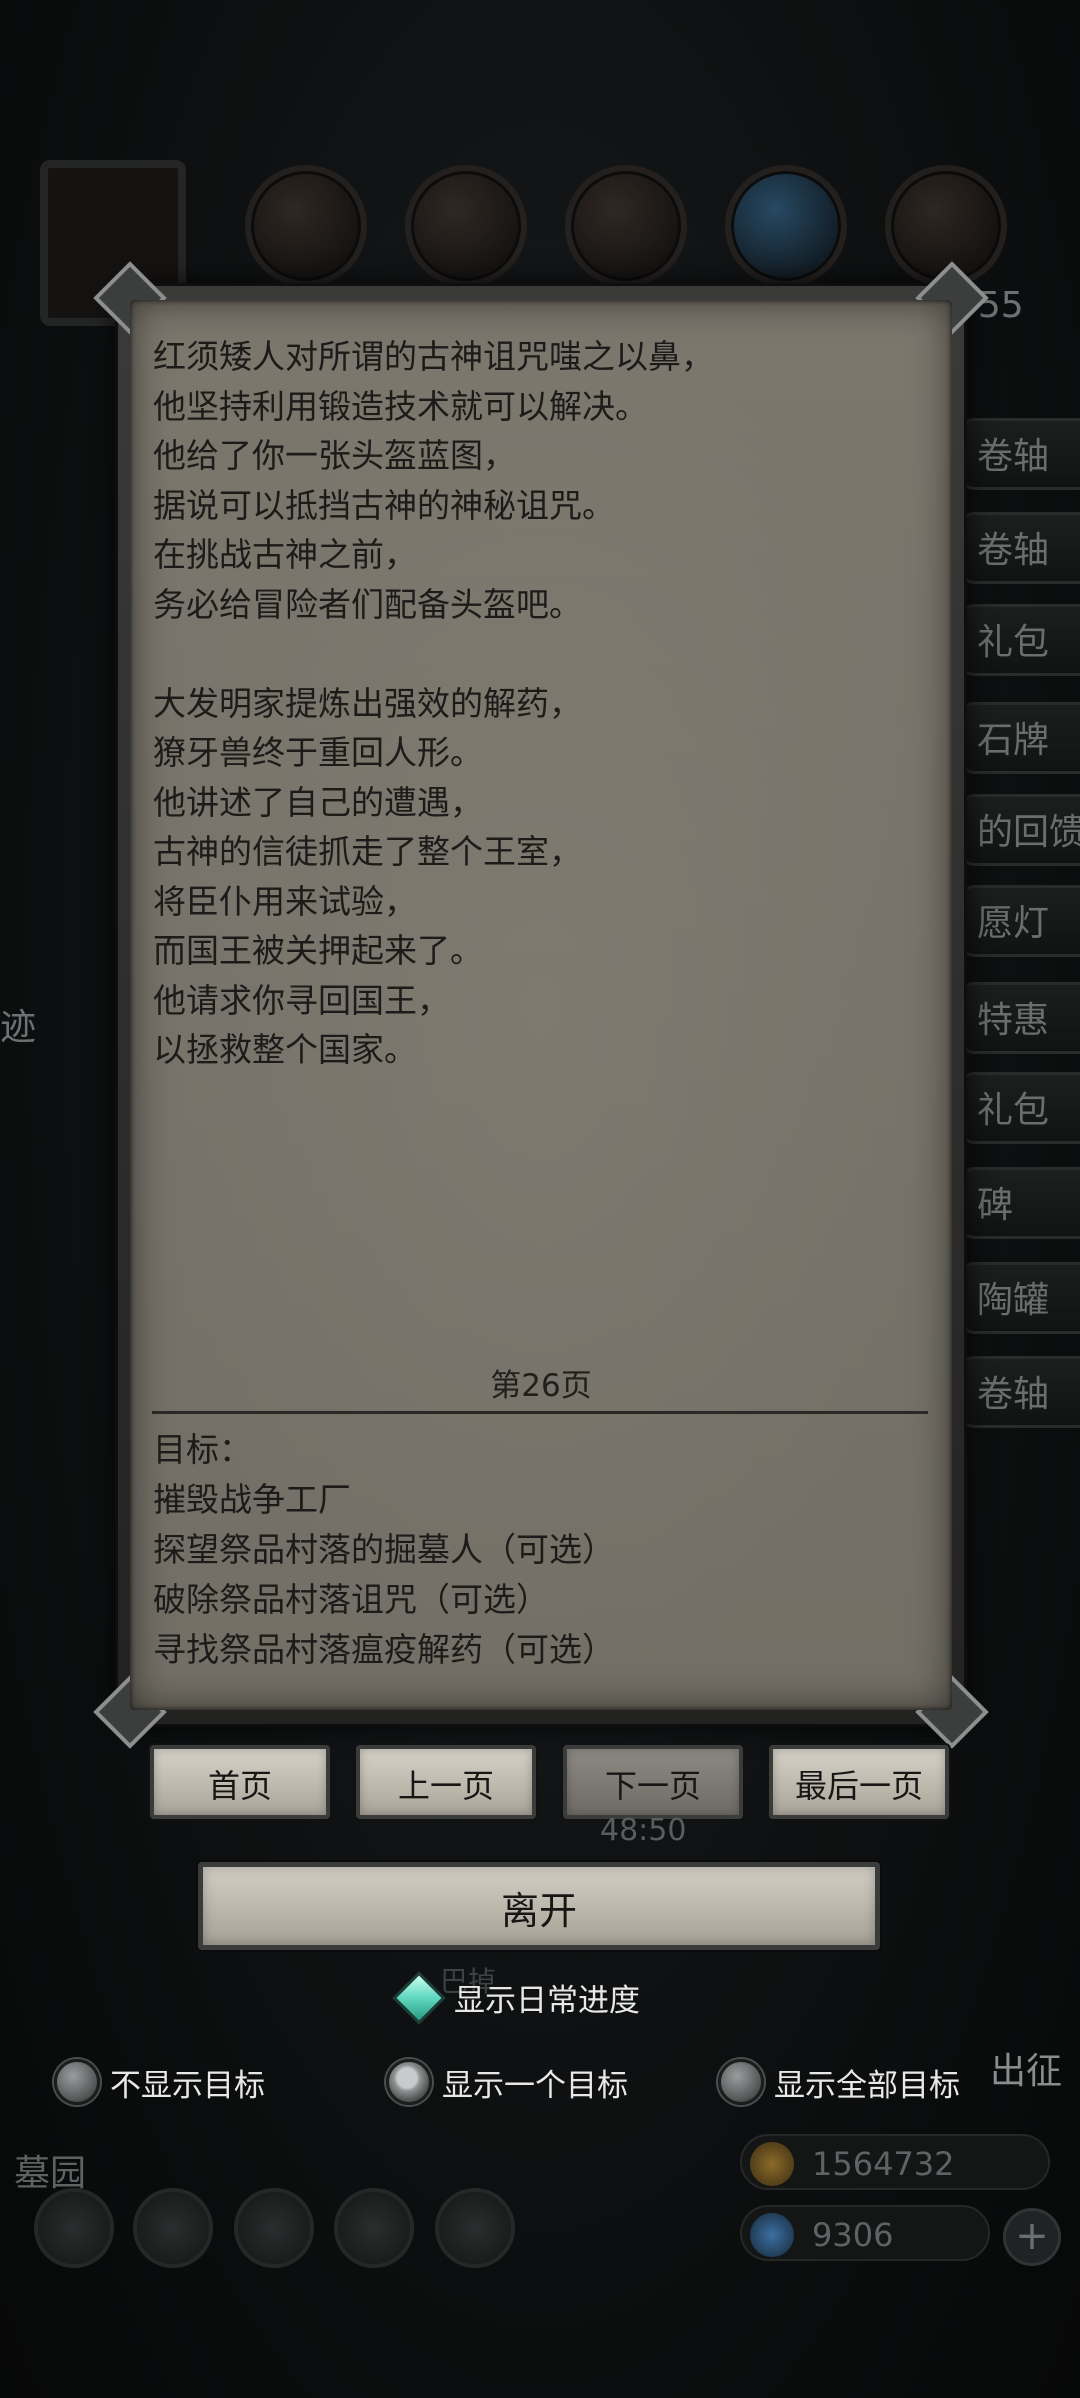  Describe the element at coordinates (1020, 738) in the screenshot. I see `side-tab-4: 石牌` at that location.